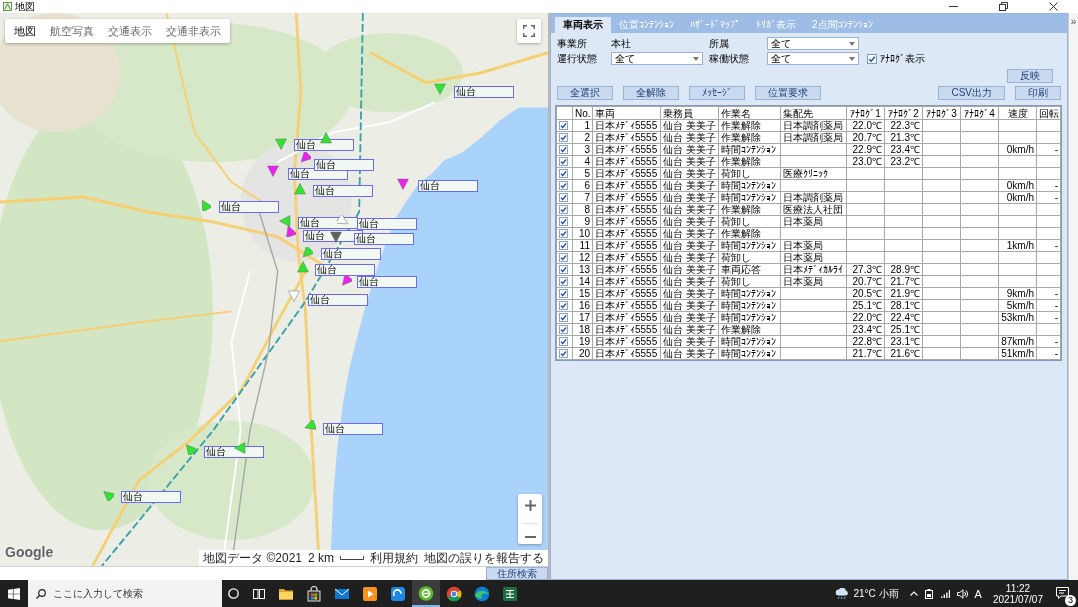 The height and width of the screenshot is (607, 1078). What do you see at coordinates (530, 537) in the screenshot?
I see `minus-icon` at bounding box center [530, 537].